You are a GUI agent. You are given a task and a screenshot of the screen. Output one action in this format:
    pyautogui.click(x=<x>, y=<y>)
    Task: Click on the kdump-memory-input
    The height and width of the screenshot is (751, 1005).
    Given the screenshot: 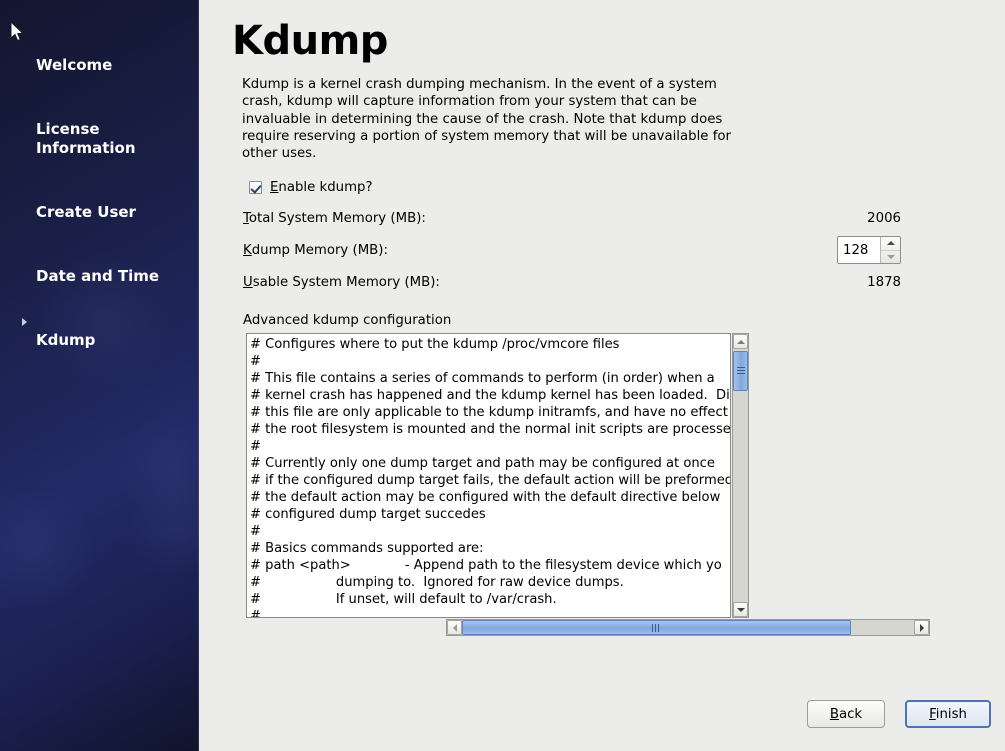 What is the action you would take?
    pyautogui.click(x=859, y=250)
    